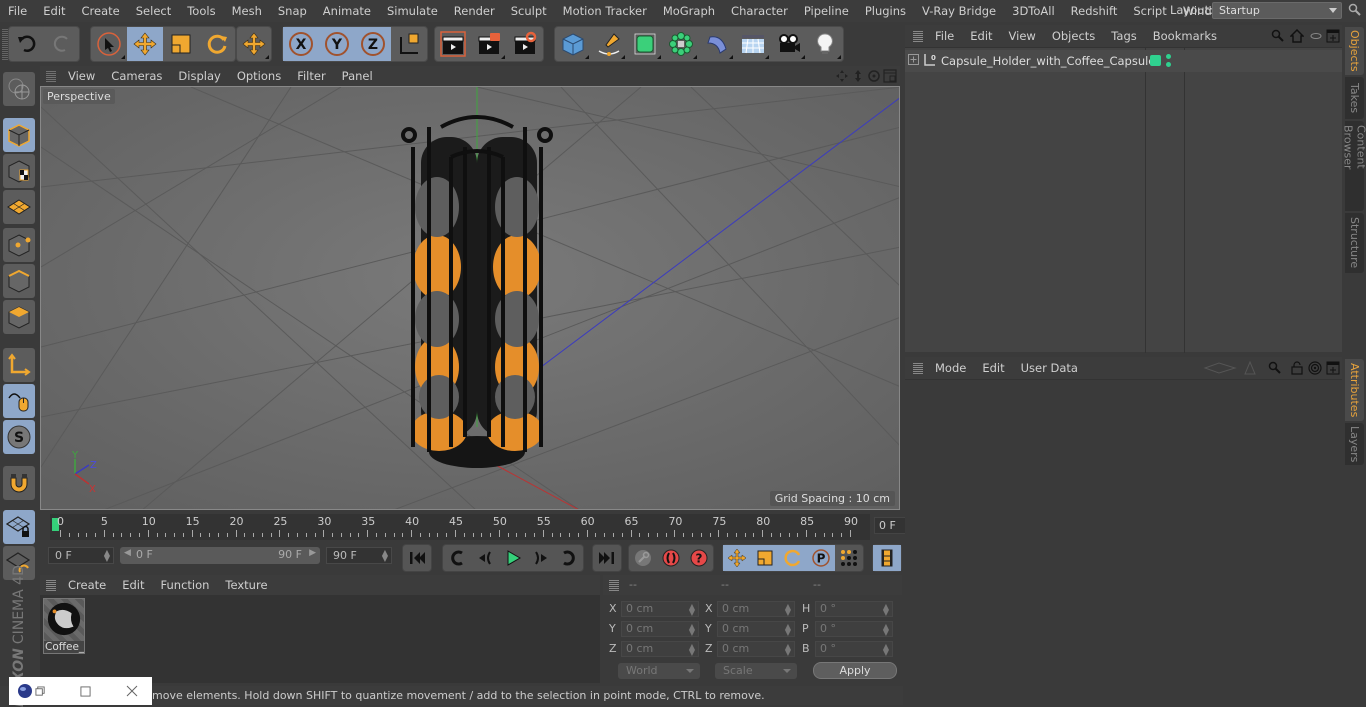 Image resolution: width=1366 pixels, height=707 pixels. What do you see at coordinates (1123, 36) in the screenshot?
I see `object-menu-tags: Tags` at bounding box center [1123, 36].